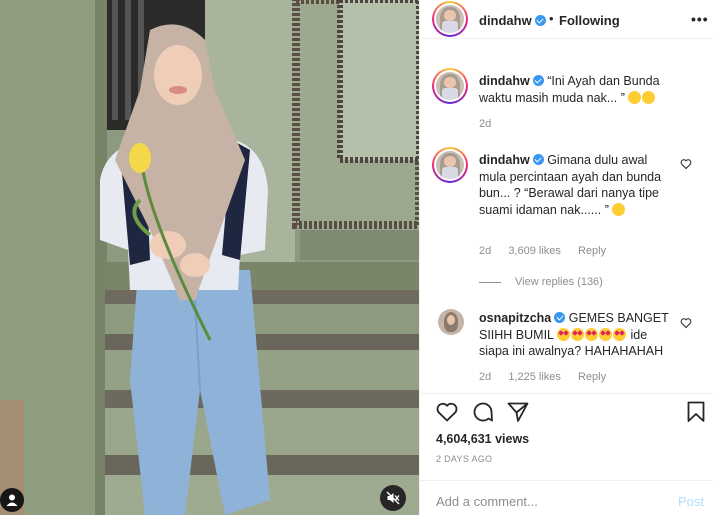 The width and height of the screenshot is (713, 515). I want to click on share-icon, so click(518, 412).